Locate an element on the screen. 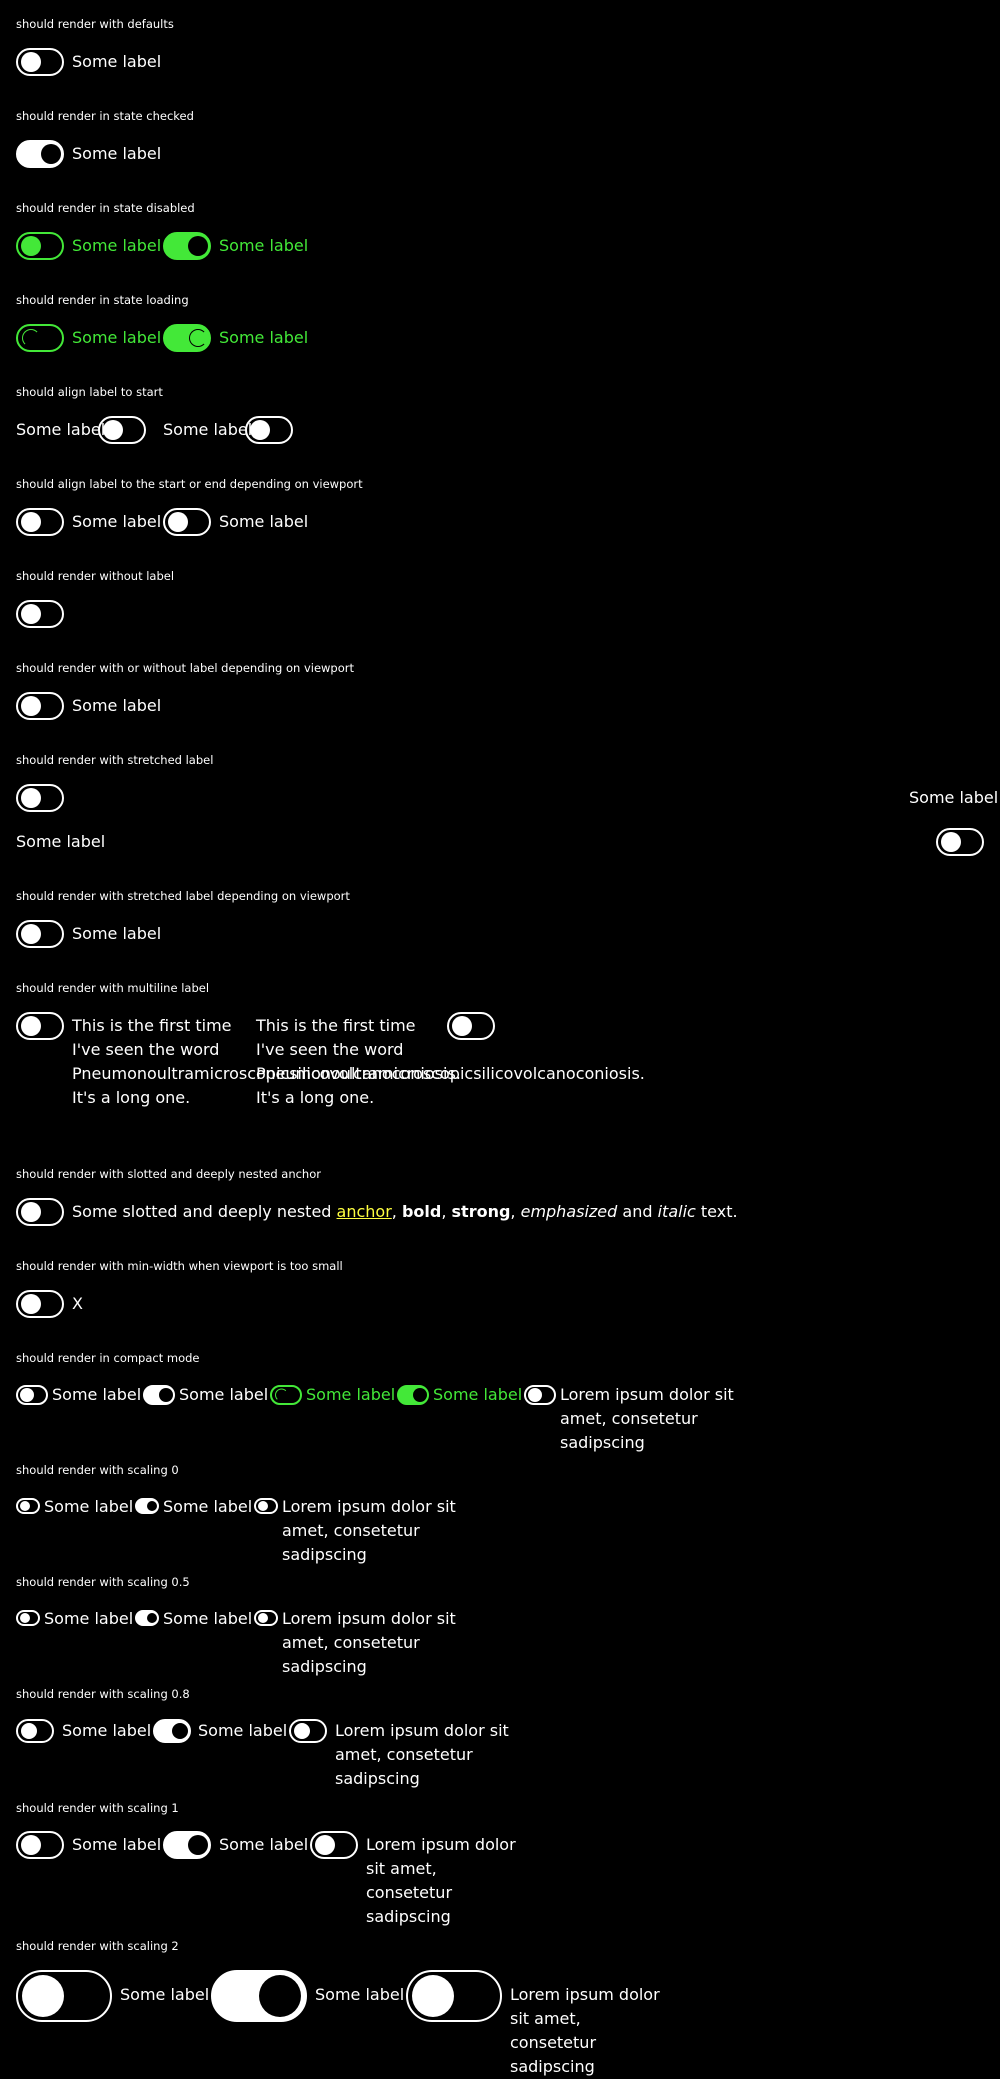  switch-stretched-start is located at coordinates (960, 842).